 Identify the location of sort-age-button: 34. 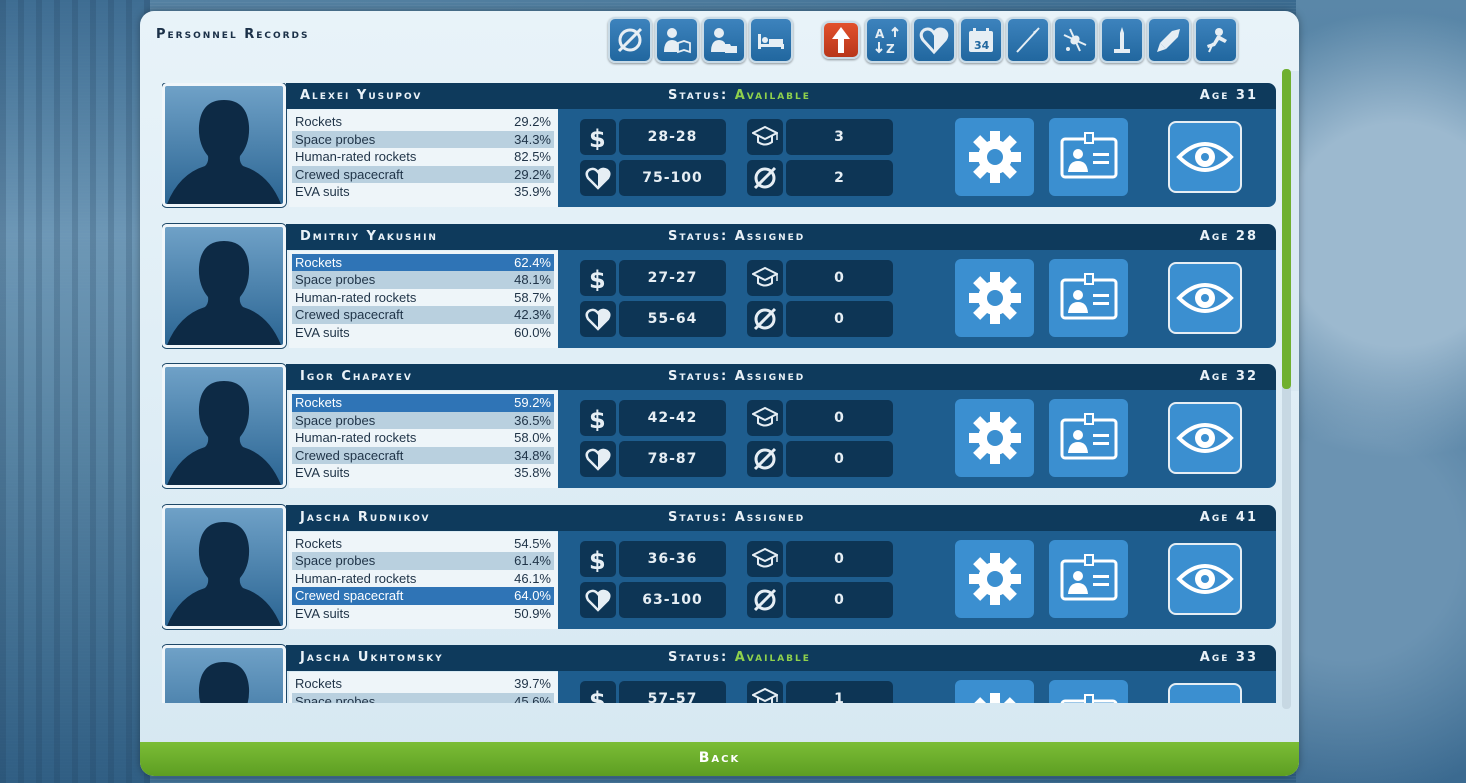
(981, 40).